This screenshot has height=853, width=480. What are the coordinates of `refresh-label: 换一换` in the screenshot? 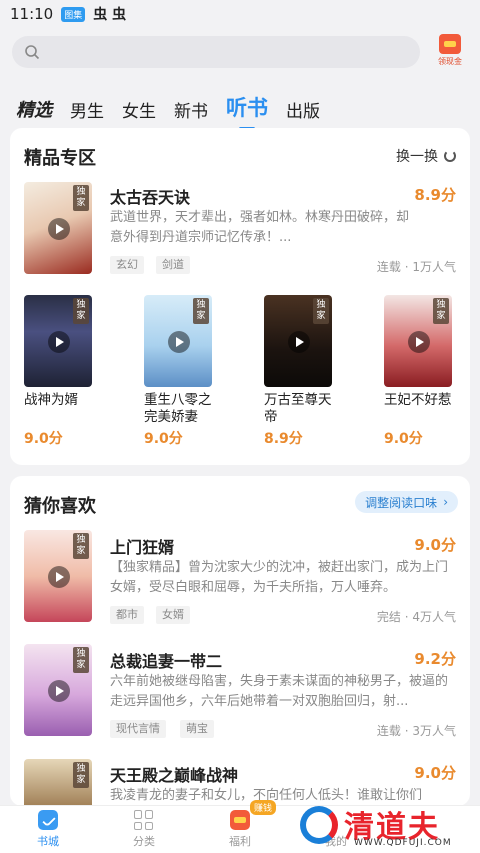 It's located at (417, 157).